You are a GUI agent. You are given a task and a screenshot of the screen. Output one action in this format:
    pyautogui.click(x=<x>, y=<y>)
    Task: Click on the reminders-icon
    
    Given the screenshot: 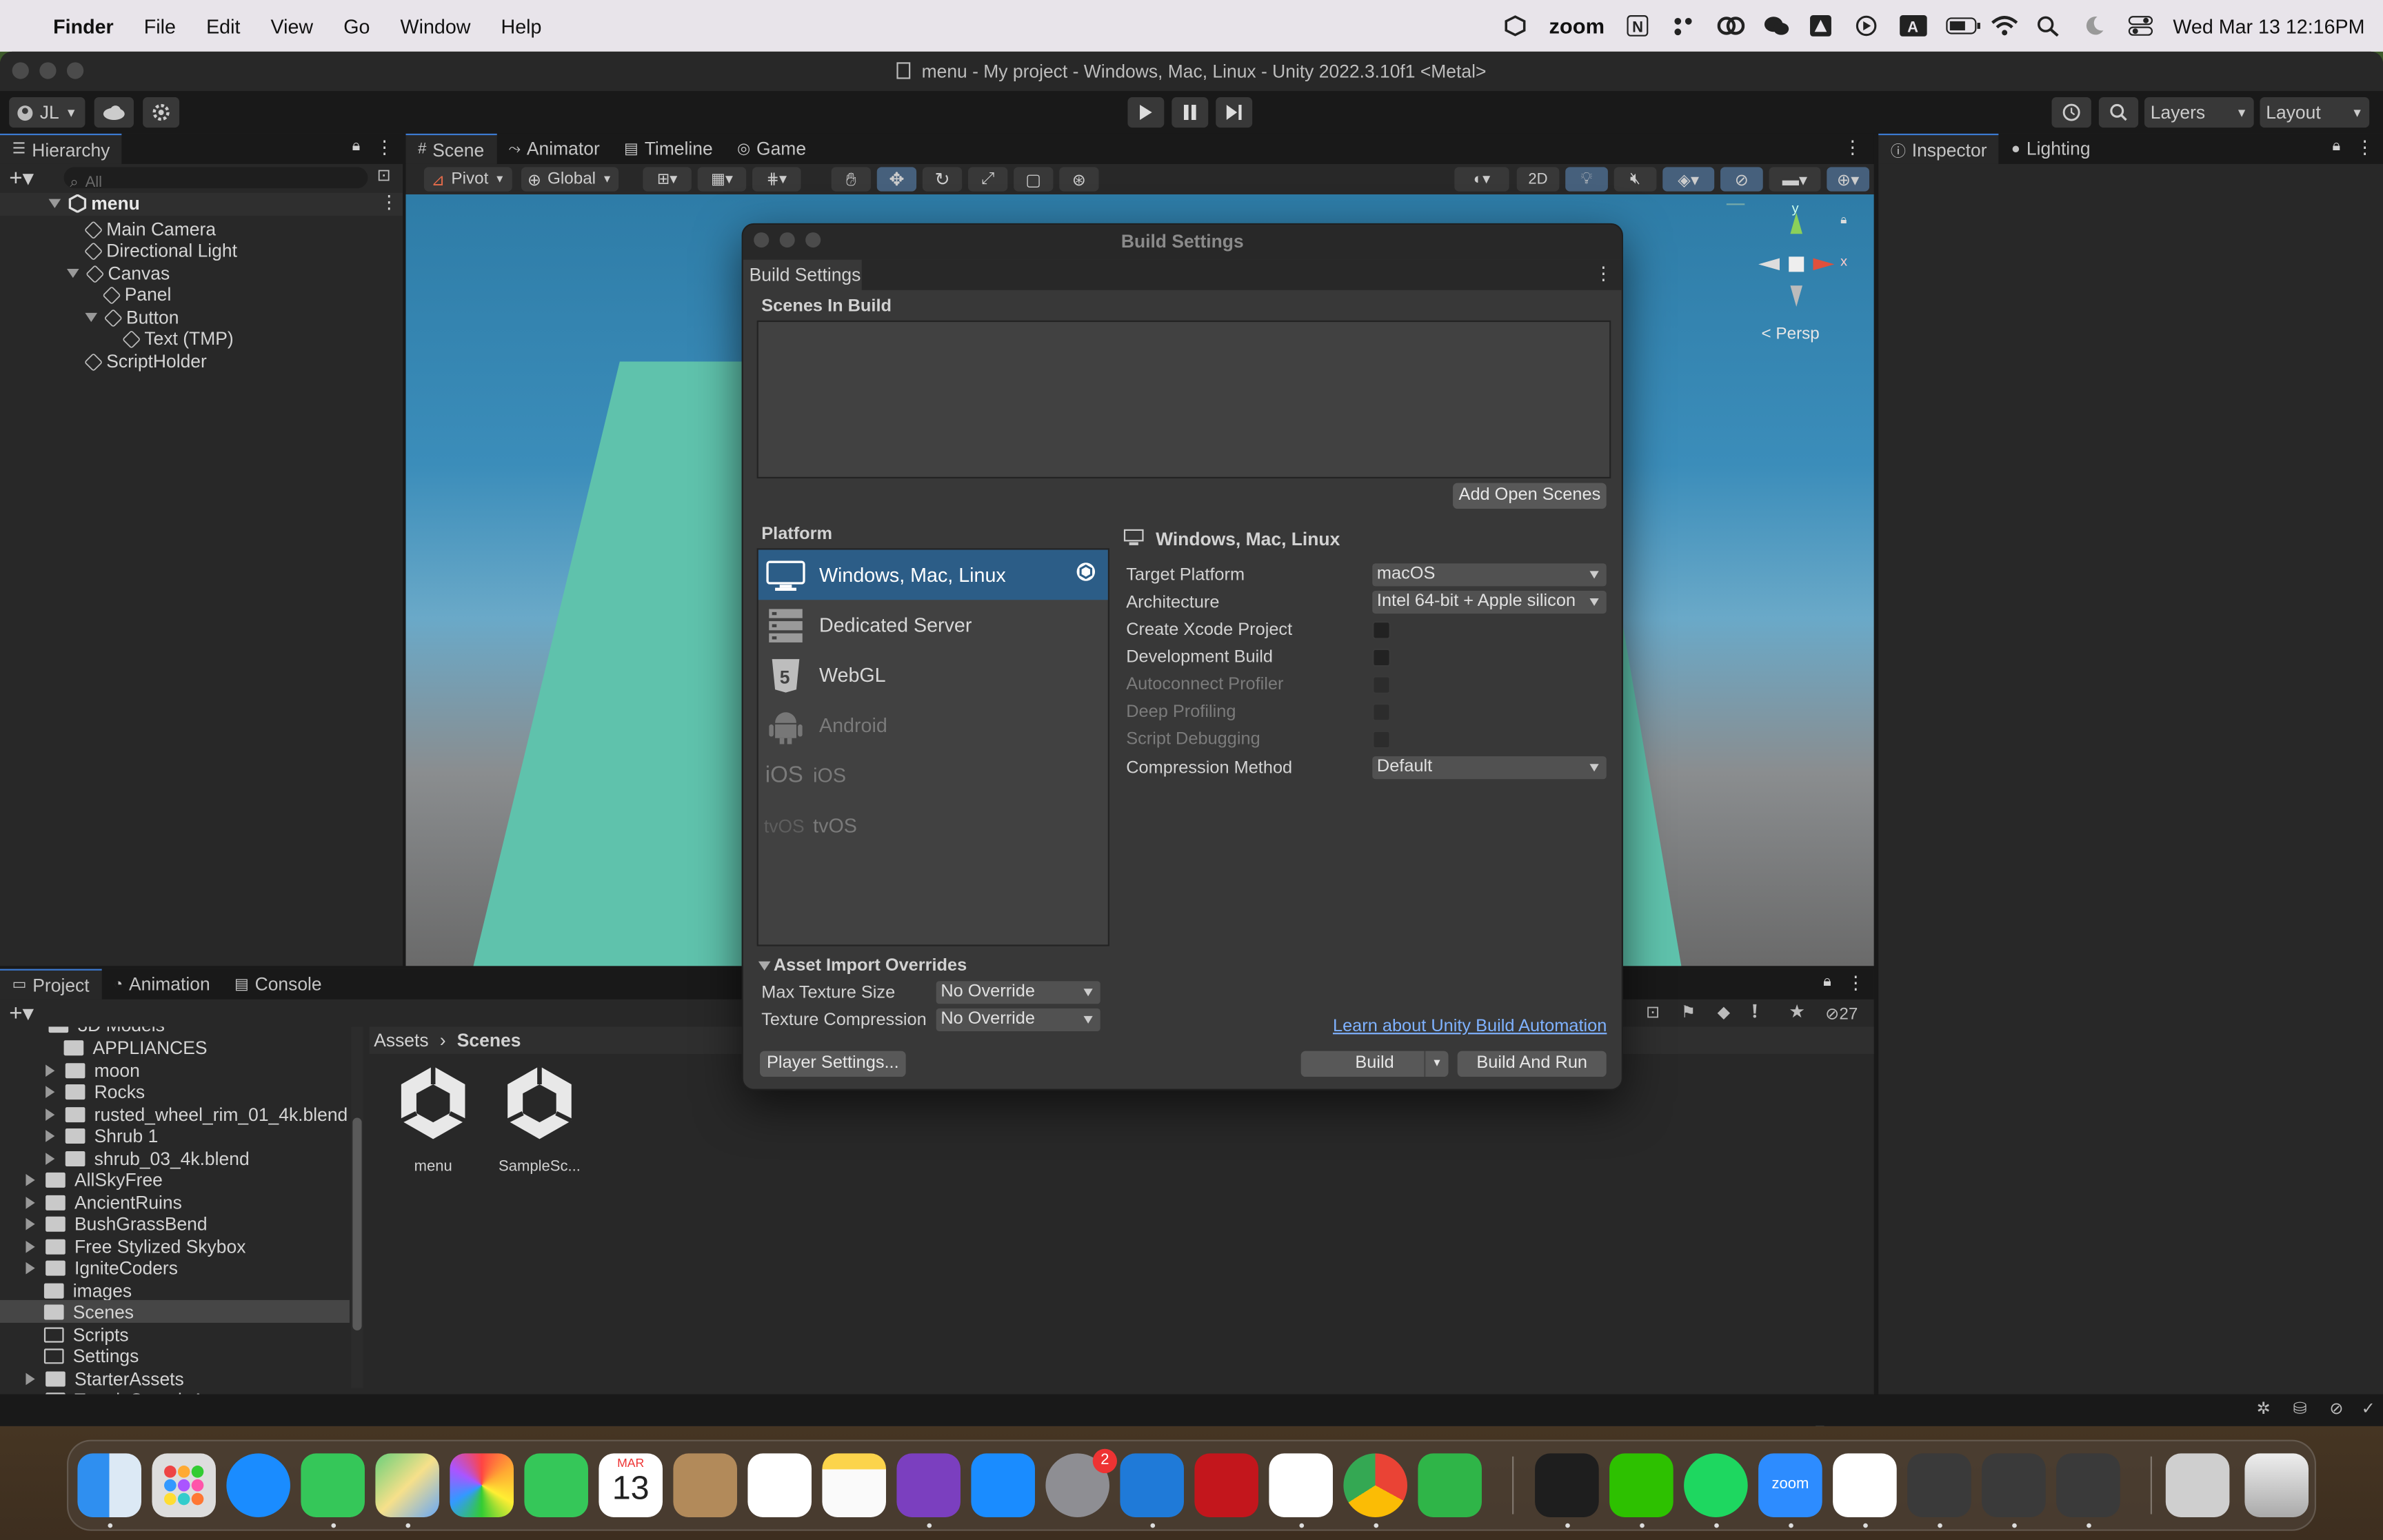 What is the action you would take?
    pyautogui.click(x=779, y=1485)
    